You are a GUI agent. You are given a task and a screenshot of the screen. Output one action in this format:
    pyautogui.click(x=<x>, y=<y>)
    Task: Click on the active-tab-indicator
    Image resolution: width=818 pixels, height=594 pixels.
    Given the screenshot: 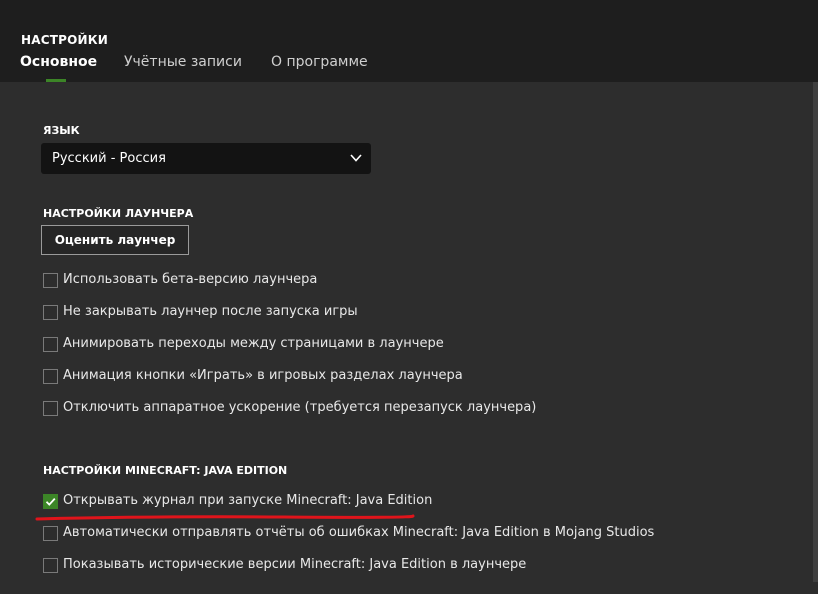 What is the action you would take?
    pyautogui.click(x=56, y=80)
    